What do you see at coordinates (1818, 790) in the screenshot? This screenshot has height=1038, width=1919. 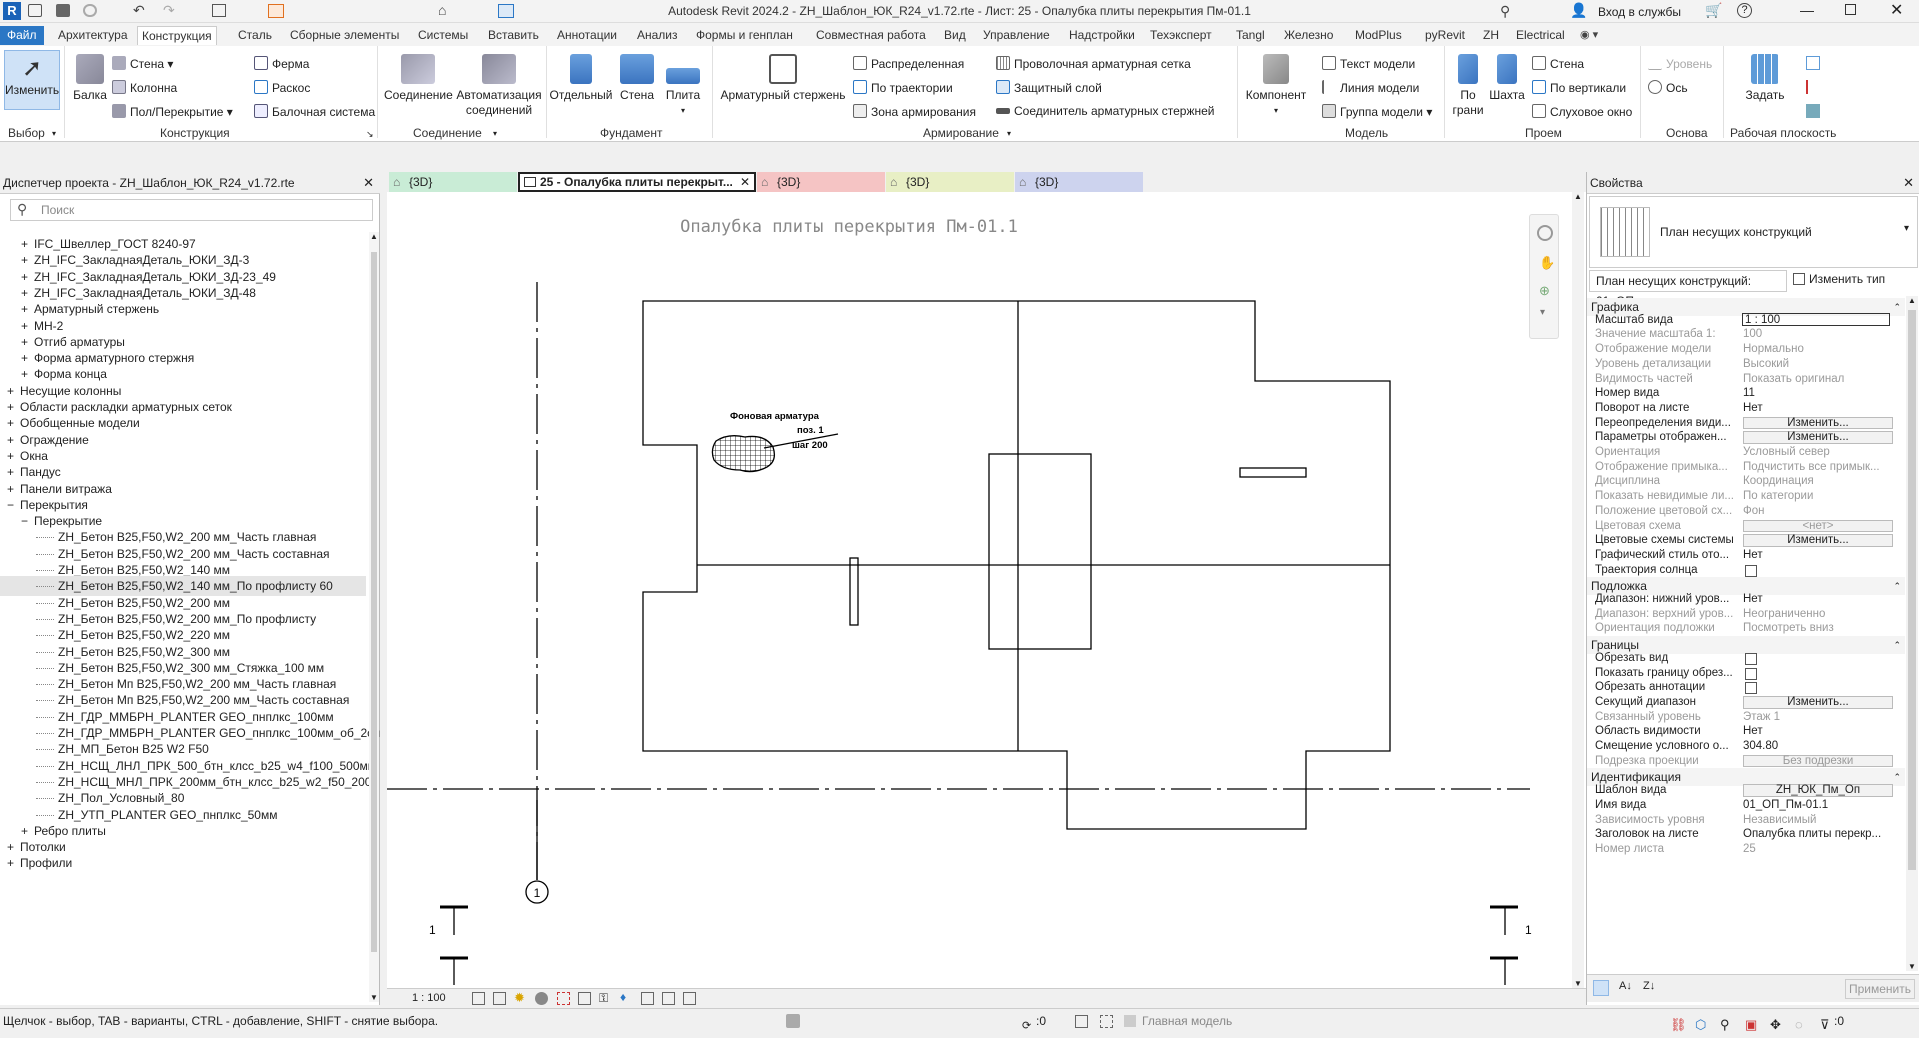 I see `property-button: ZH_ЮК_Пм_Оп` at bounding box center [1818, 790].